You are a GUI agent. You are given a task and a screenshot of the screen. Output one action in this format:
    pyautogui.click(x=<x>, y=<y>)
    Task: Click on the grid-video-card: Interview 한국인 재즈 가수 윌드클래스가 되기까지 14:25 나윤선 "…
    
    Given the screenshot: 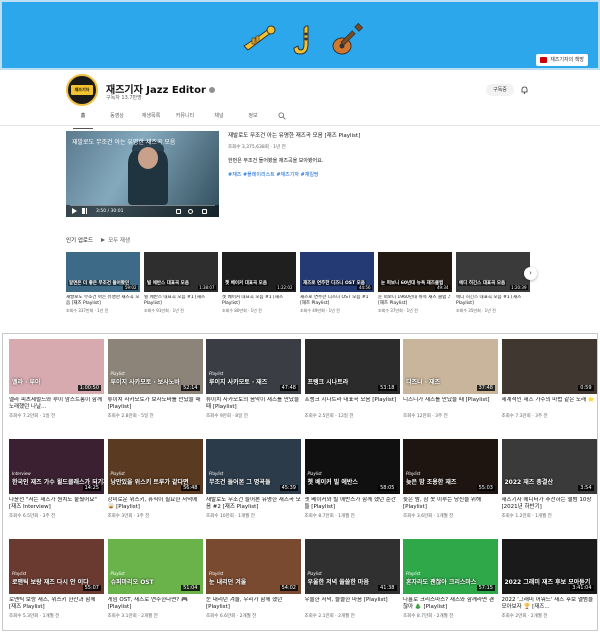 What is the action you would take?
    pyautogui.click(x=56, y=479)
    